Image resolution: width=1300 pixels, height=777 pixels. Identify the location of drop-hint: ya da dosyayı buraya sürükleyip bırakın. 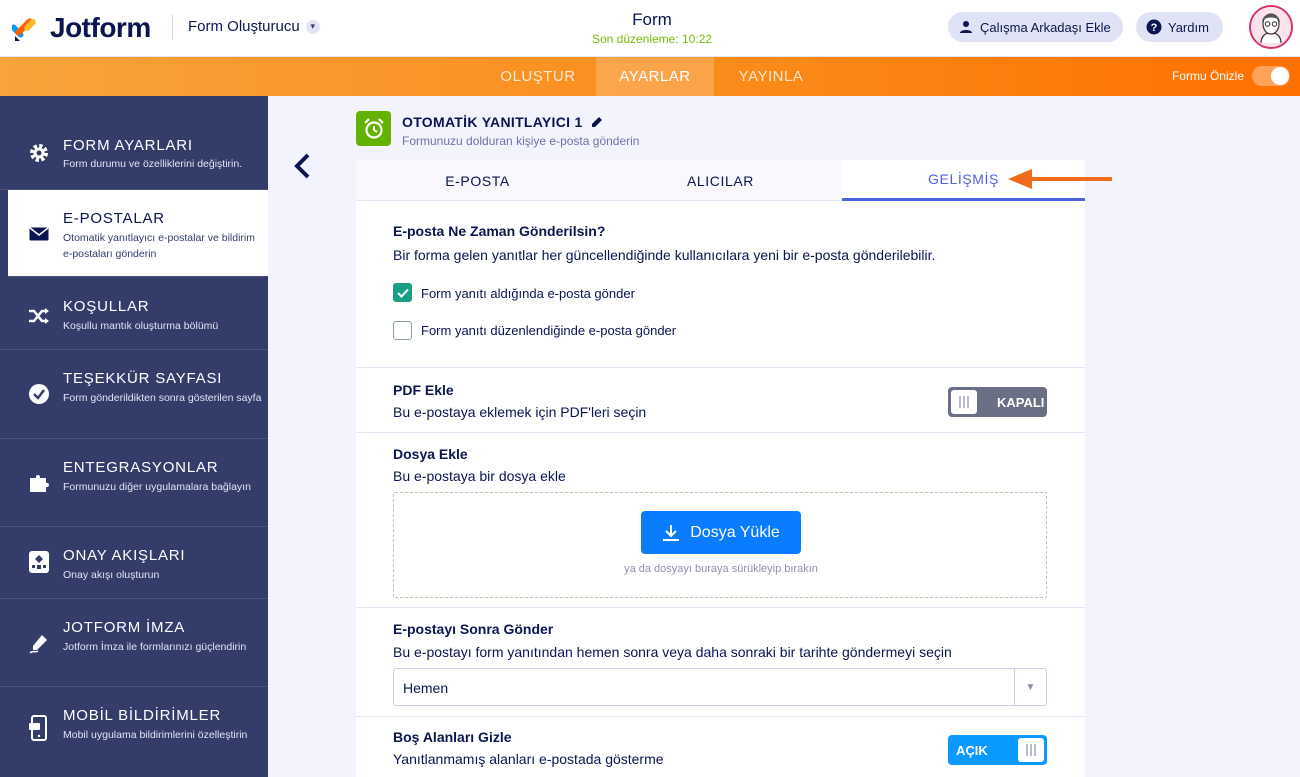
(721, 569).